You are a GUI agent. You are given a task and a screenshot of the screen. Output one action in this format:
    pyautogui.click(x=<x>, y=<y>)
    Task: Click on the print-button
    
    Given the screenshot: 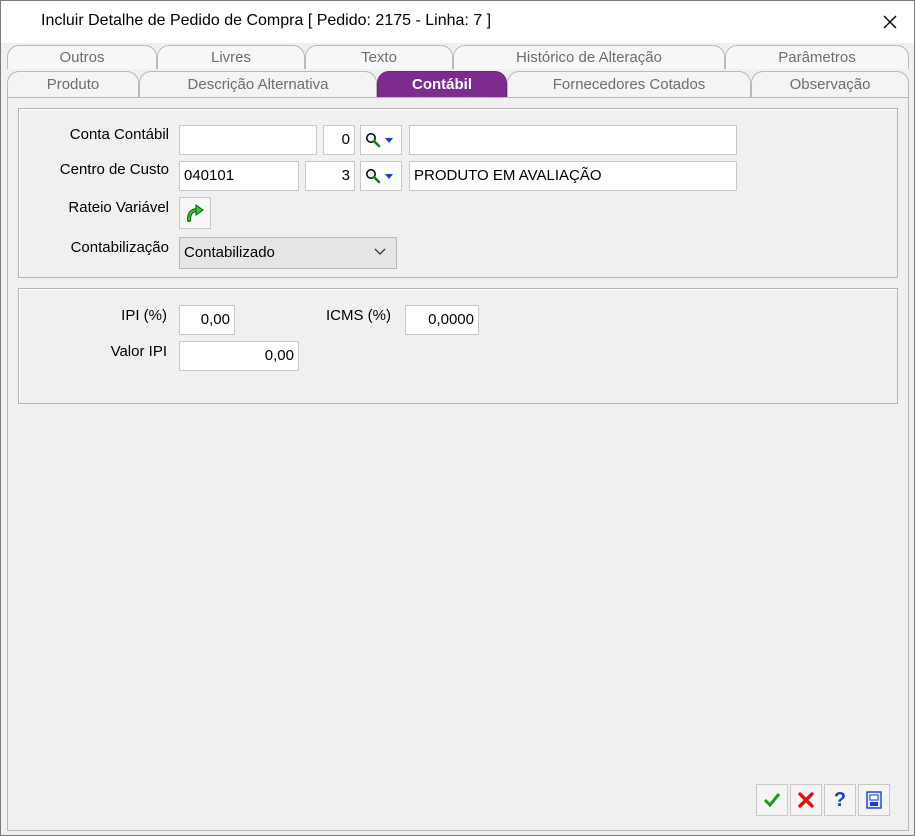 What is the action you would take?
    pyautogui.click(x=874, y=800)
    